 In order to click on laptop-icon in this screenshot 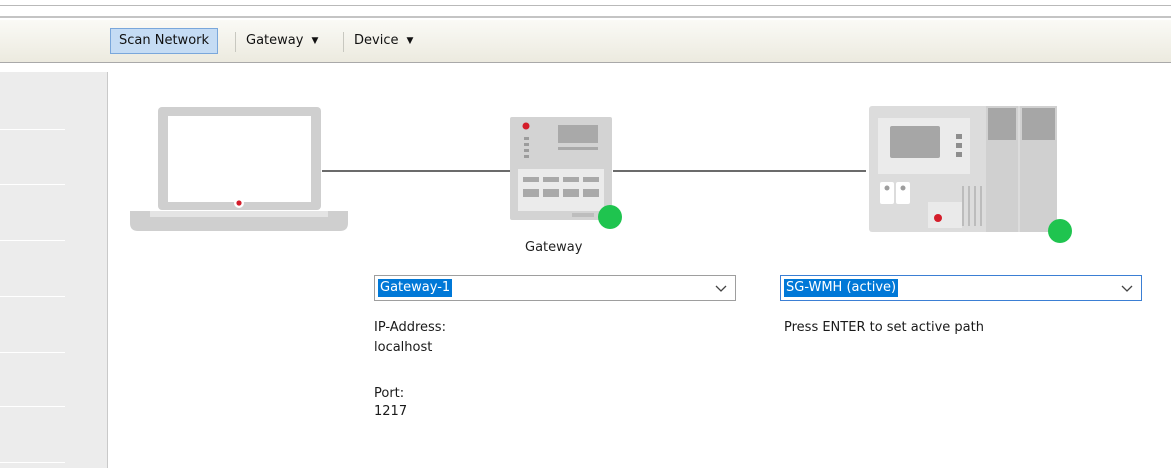, I will do `click(239, 171)`.